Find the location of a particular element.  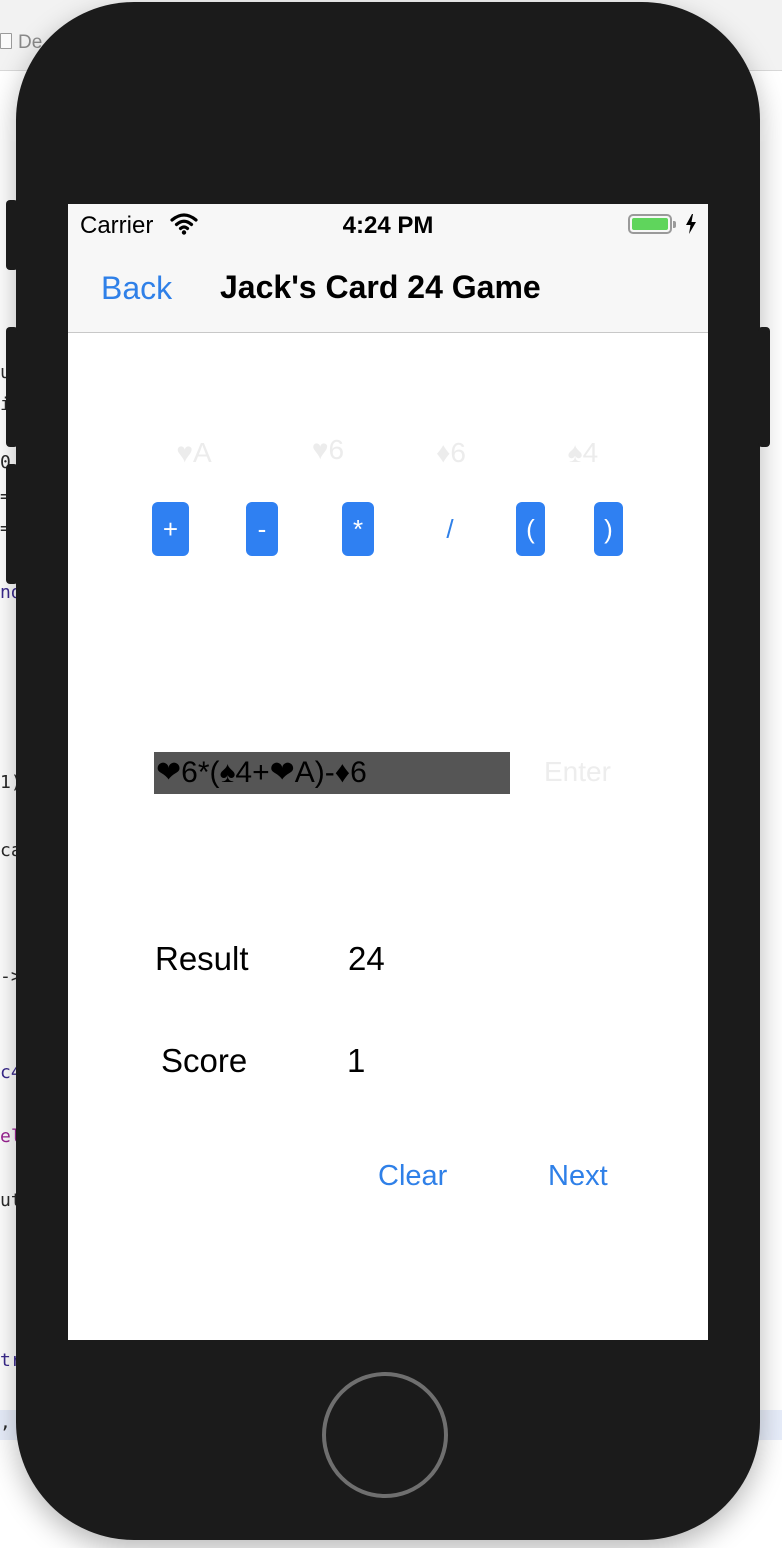

home-button is located at coordinates (385, 1435).